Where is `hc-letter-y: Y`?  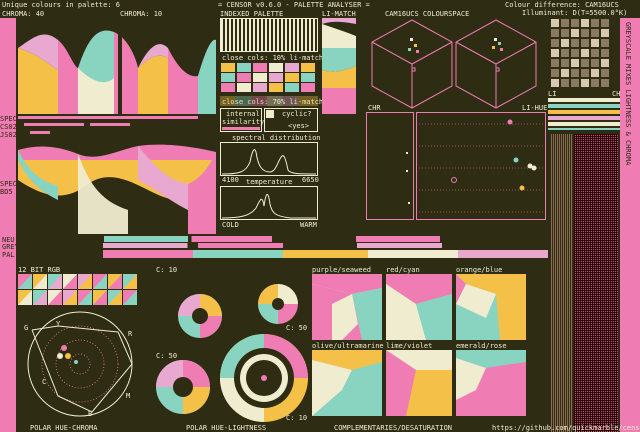
hc-letter-y: Y is located at coordinates (58, 324).